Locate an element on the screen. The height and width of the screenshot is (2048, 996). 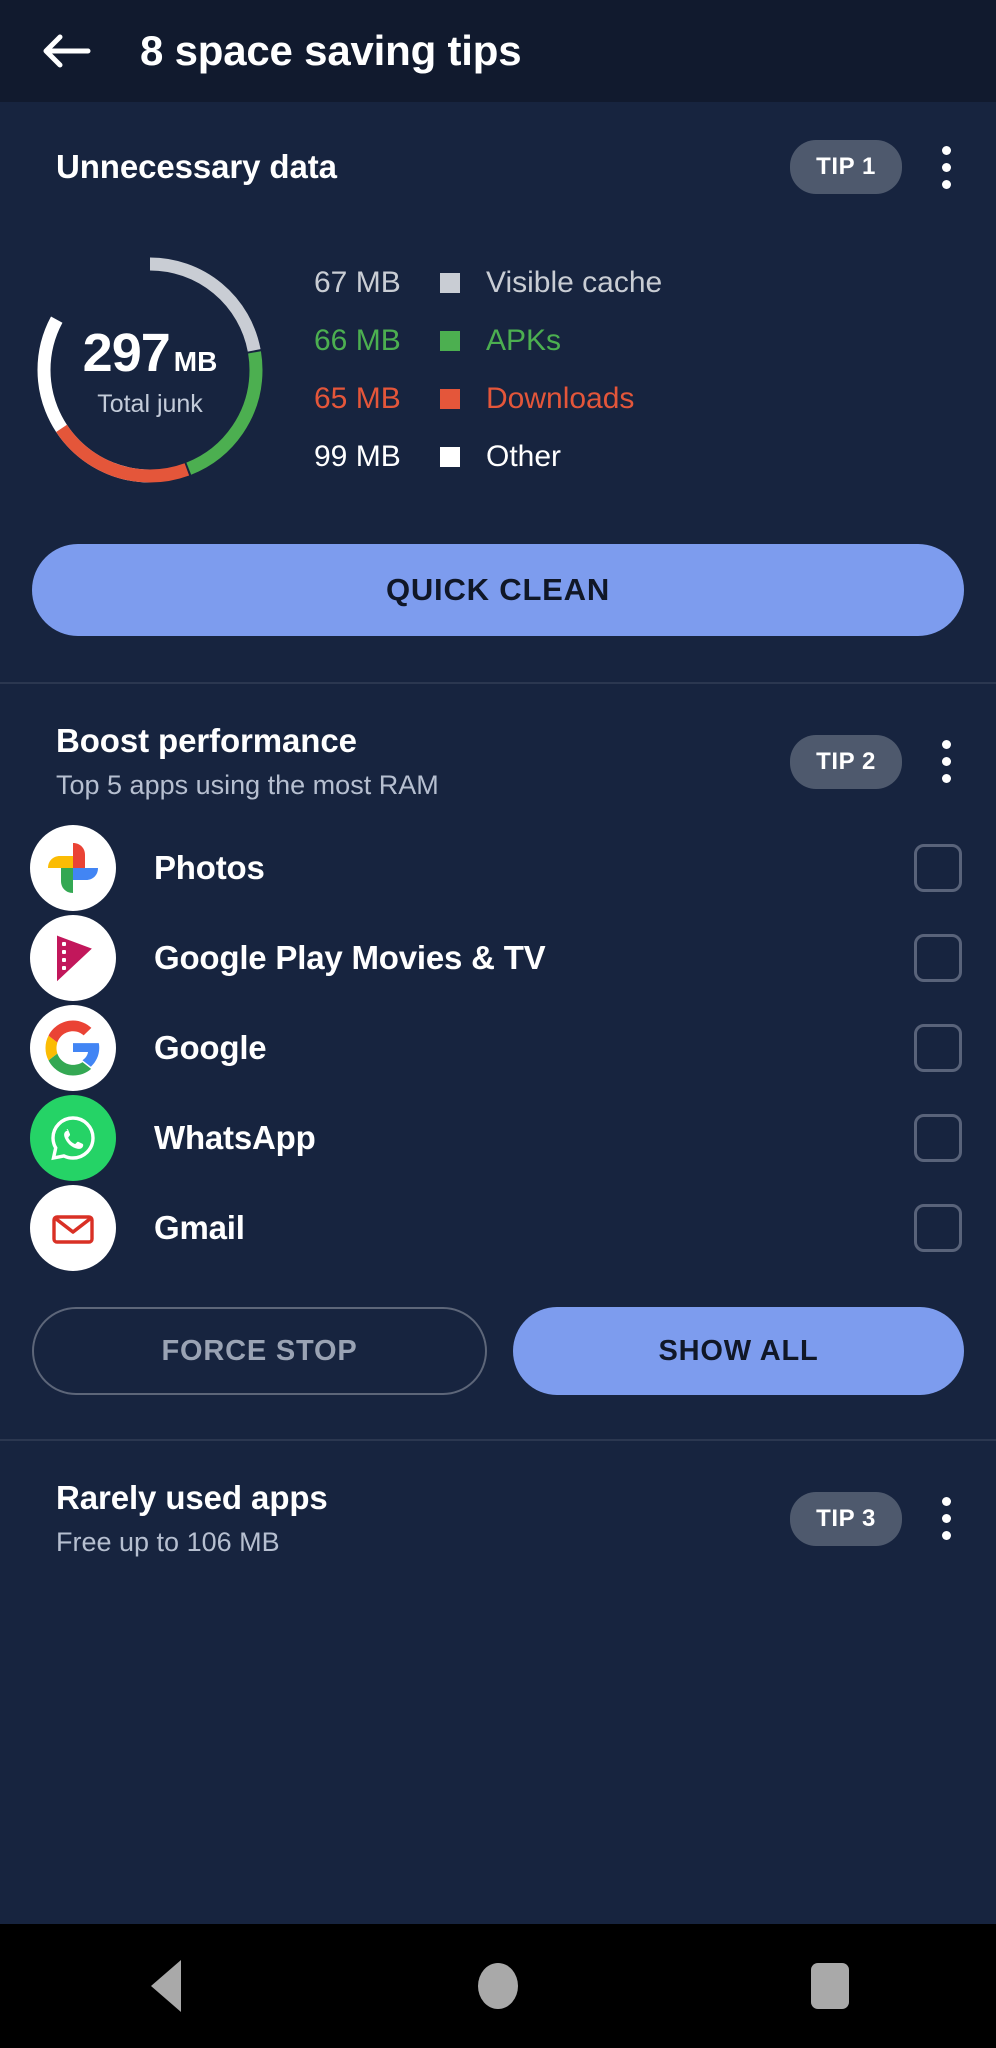
nav-home-icon is located at coordinates (498, 1986).